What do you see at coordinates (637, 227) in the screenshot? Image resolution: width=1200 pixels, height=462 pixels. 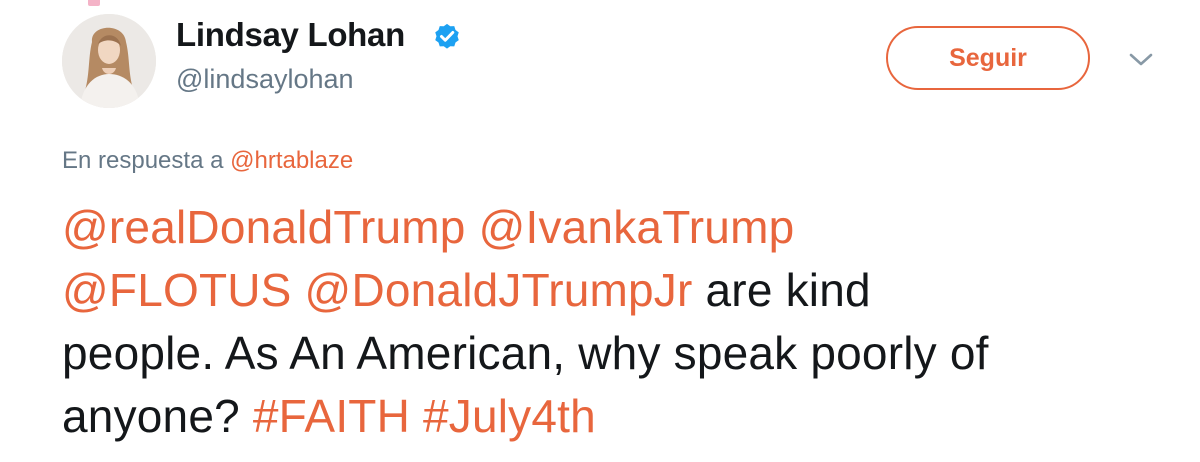 I see `mention-link: @IvankaTrump` at bounding box center [637, 227].